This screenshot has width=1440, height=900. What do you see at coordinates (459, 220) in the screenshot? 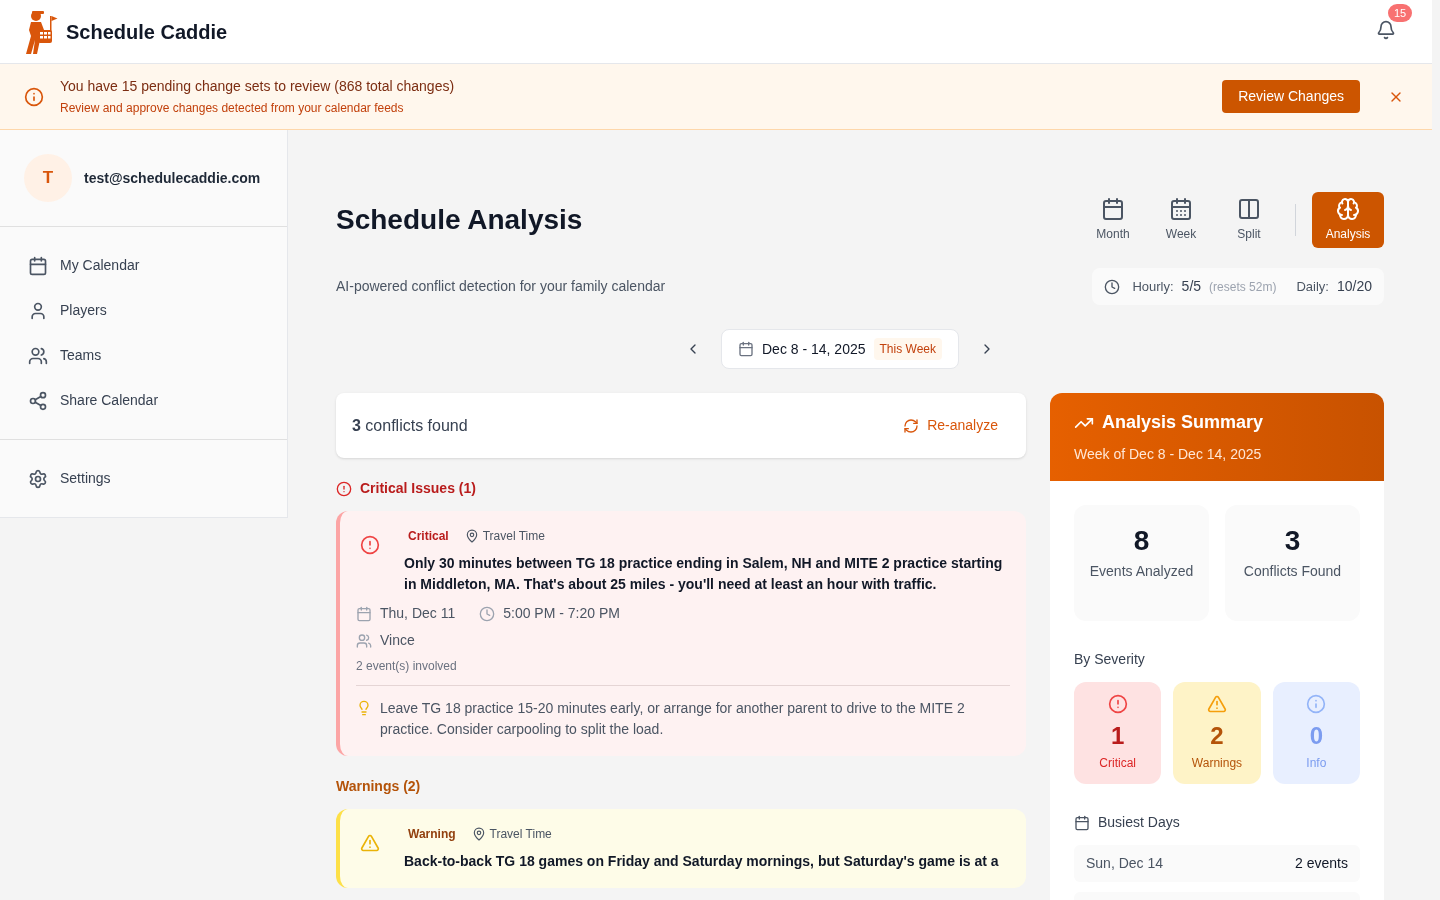
I see `page-title: Schedule Analysis` at bounding box center [459, 220].